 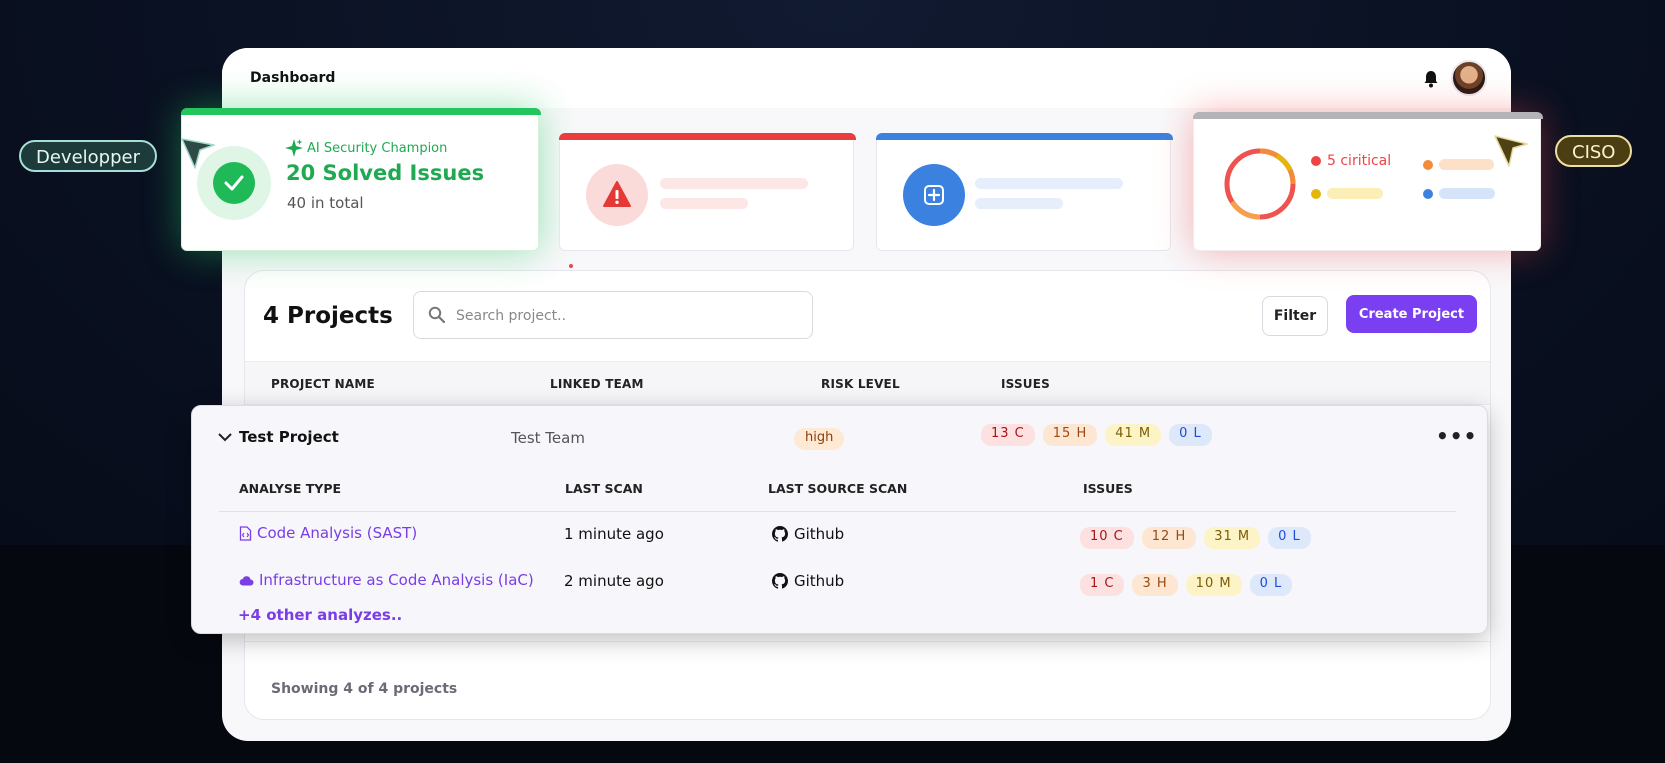 What do you see at coordinates (1070, 435) in the screenshot?
I see `high-count-badge: 15 H` at bounding box center [1070, 435].